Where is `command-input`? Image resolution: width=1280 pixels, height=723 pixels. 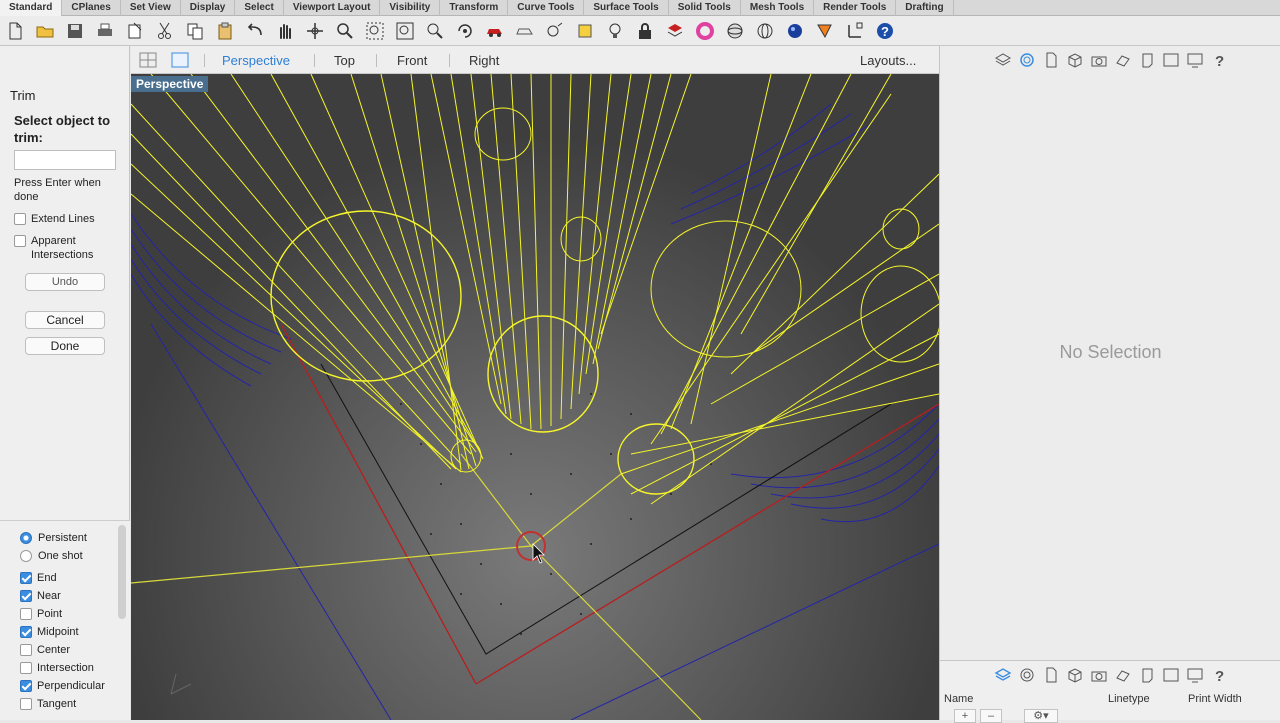
command-input is located at coordinates (65, 160).